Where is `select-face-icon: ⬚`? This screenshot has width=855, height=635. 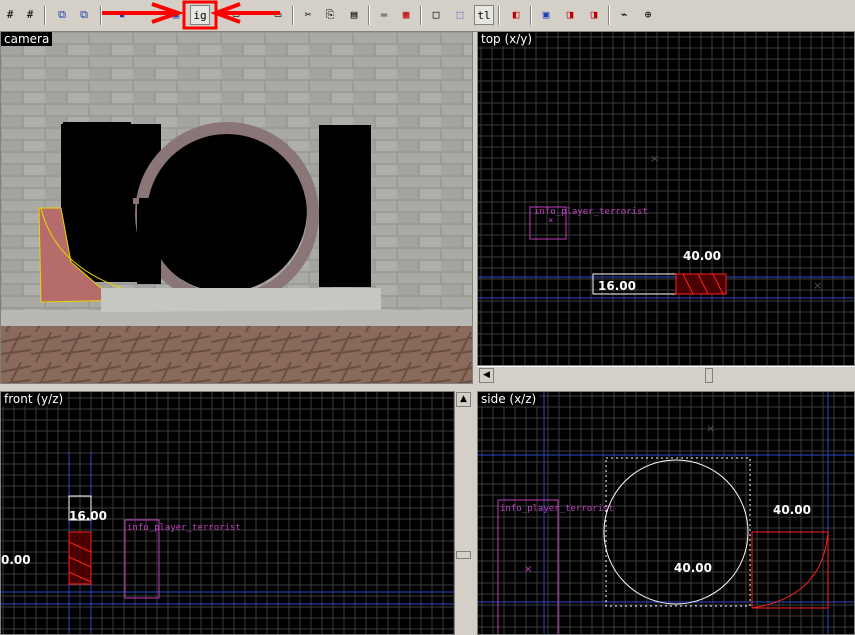 select-face-icon: ⬚ is located at coordinates (460, 15).